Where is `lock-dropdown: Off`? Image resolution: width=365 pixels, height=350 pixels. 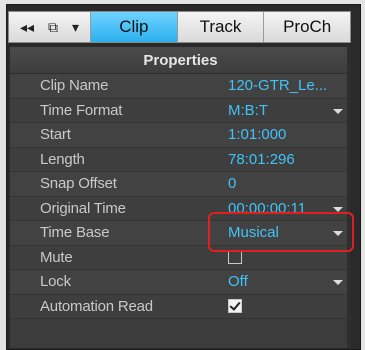
lock-dropdown: Off is located at coordinates (280, 282).